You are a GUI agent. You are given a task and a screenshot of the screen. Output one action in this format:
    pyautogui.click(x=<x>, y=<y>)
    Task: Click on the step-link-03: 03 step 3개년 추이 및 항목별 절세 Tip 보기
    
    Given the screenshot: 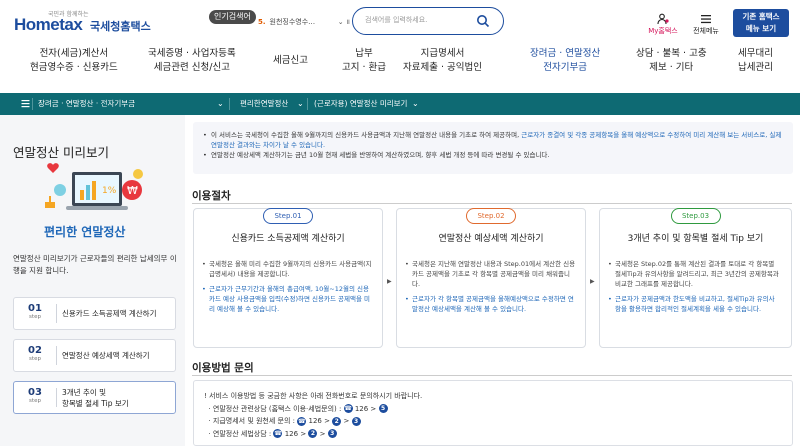 What is the action you would take?
    pyautogui.click(x=94, y=397)
    